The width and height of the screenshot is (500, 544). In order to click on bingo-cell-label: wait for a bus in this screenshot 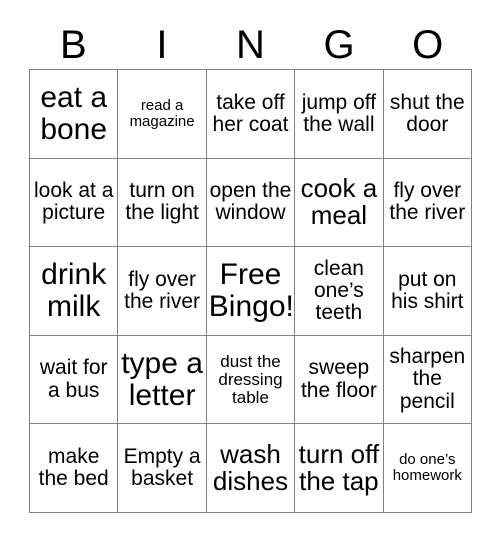, I will do `click(73, 379)`.